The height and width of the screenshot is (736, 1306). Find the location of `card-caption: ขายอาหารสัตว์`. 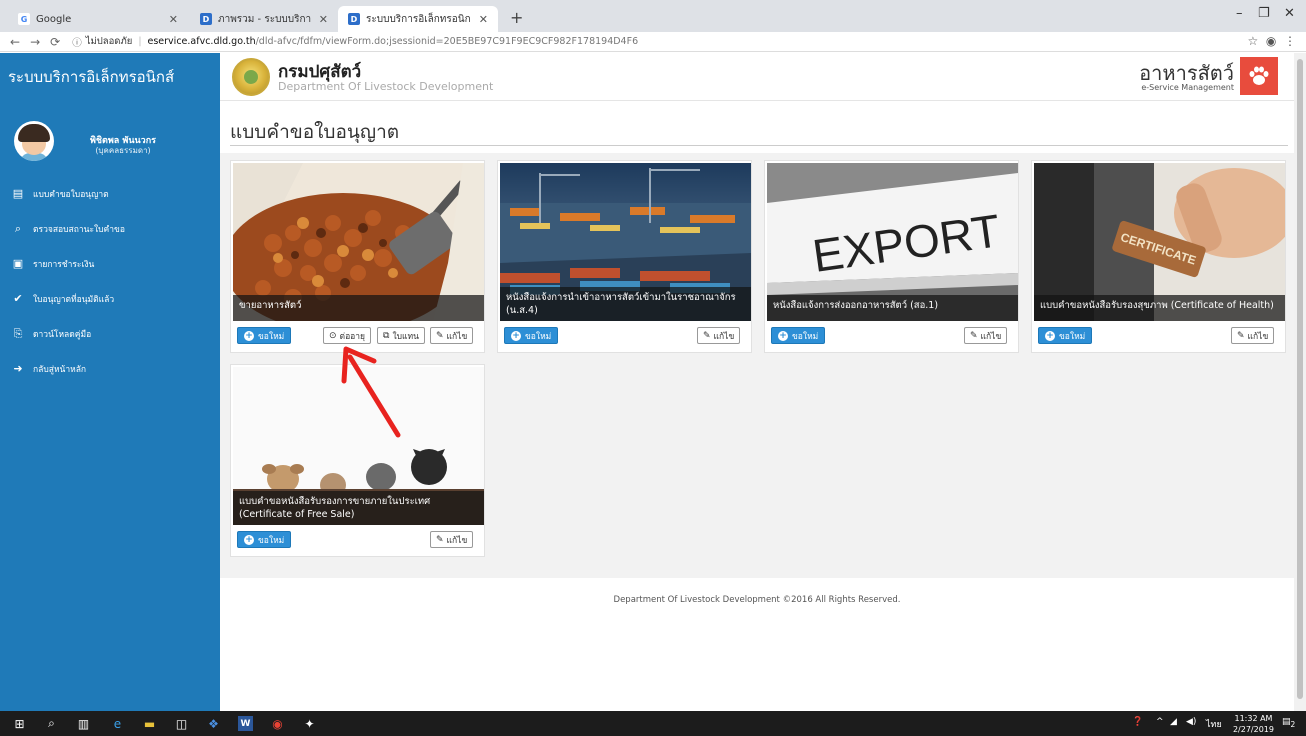

card-caption: ขายอาหารสัตว์ is located at coordinates (358, 308).